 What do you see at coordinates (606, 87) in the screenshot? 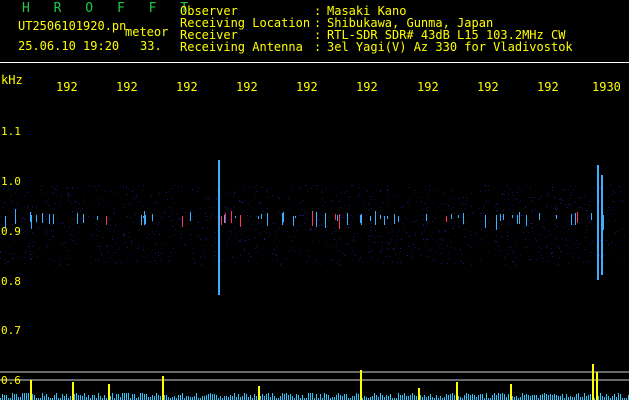
I see `x-tick: 1930` at bounding box center [606, 87].